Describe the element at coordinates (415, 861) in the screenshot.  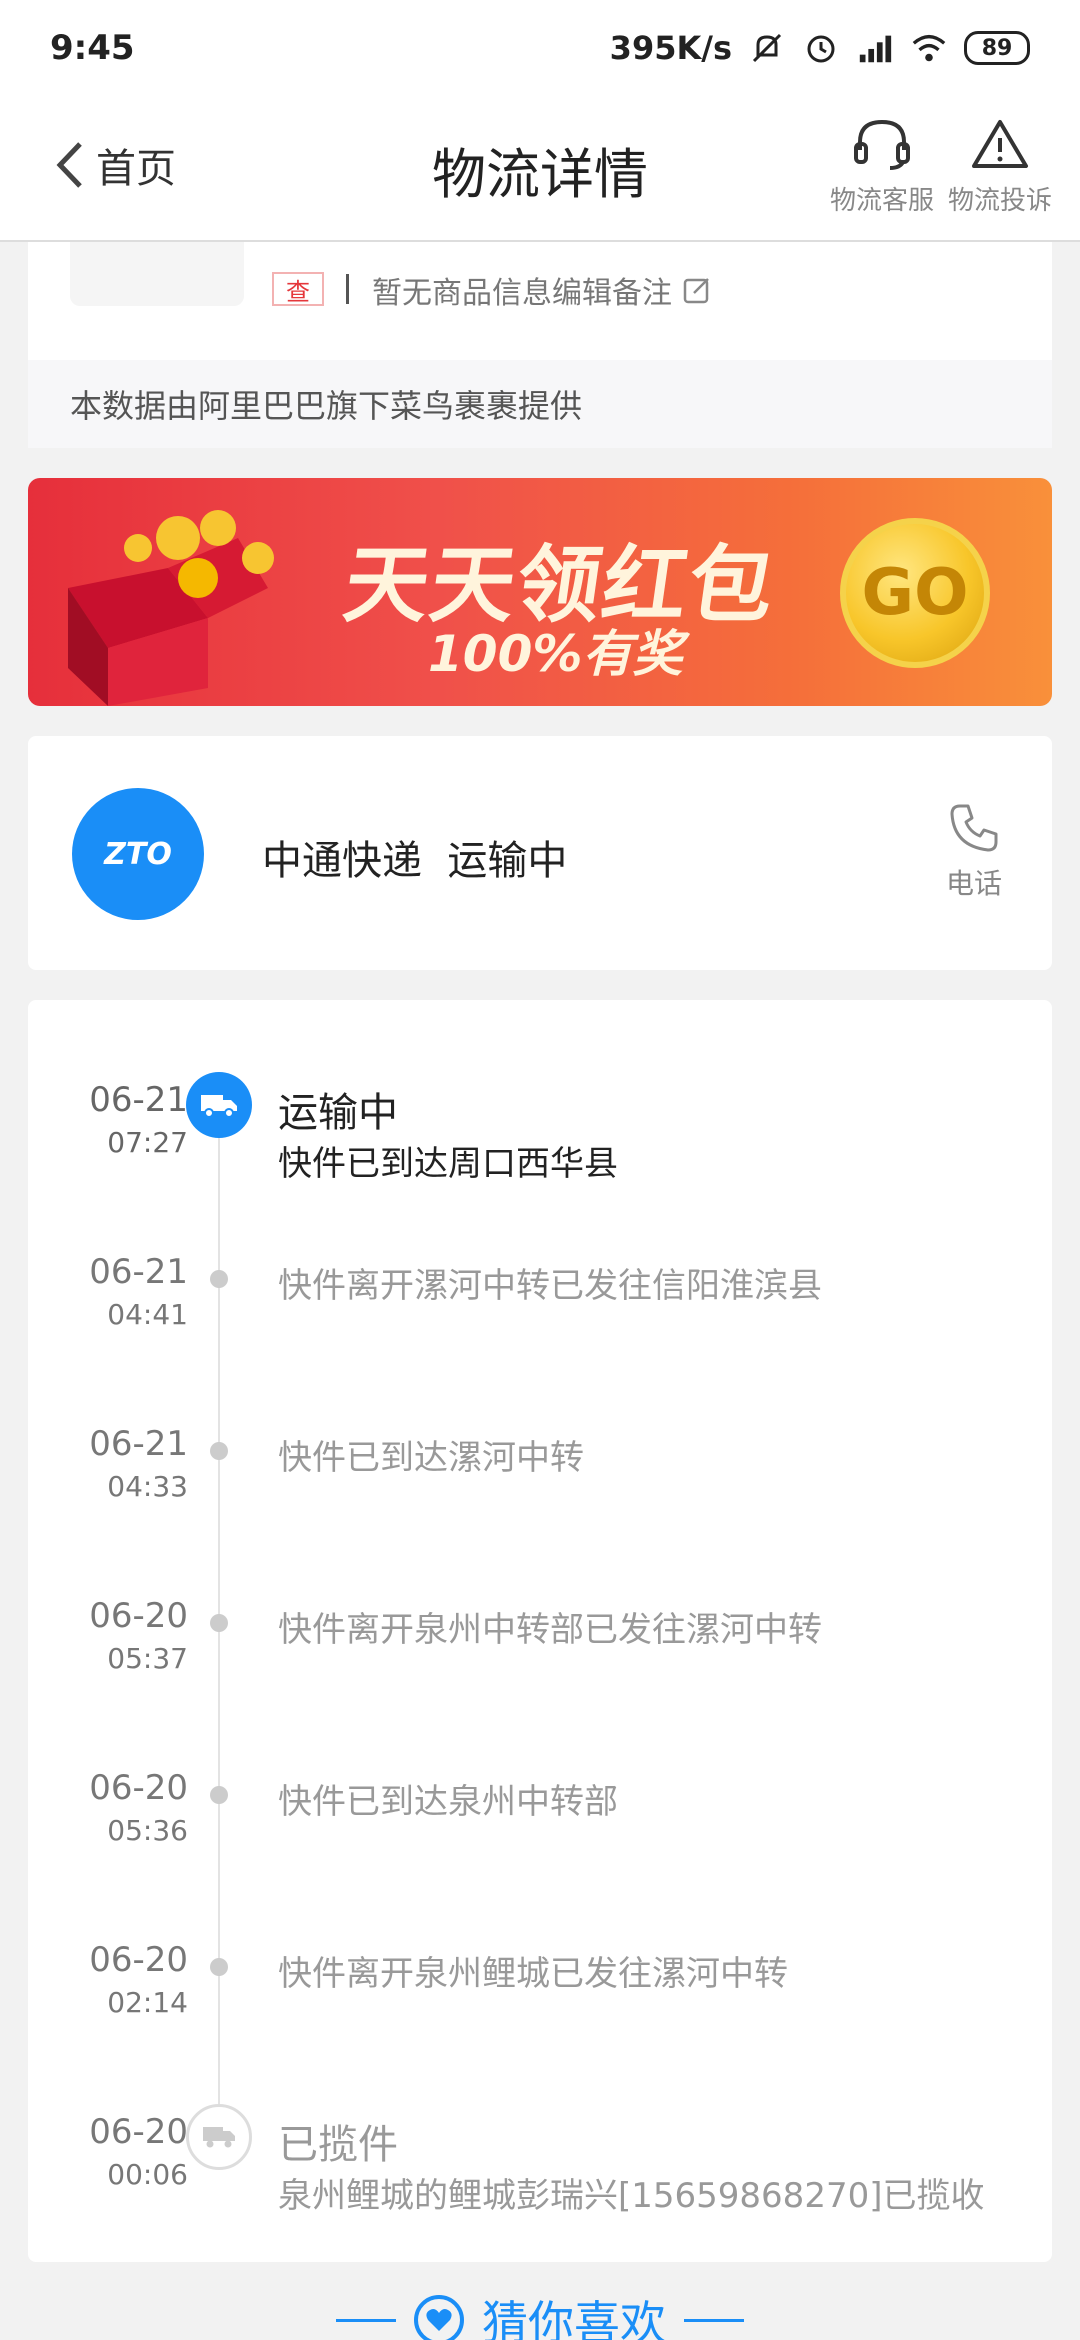
I see `carrier-status: 中通快递 运输中` at that location.